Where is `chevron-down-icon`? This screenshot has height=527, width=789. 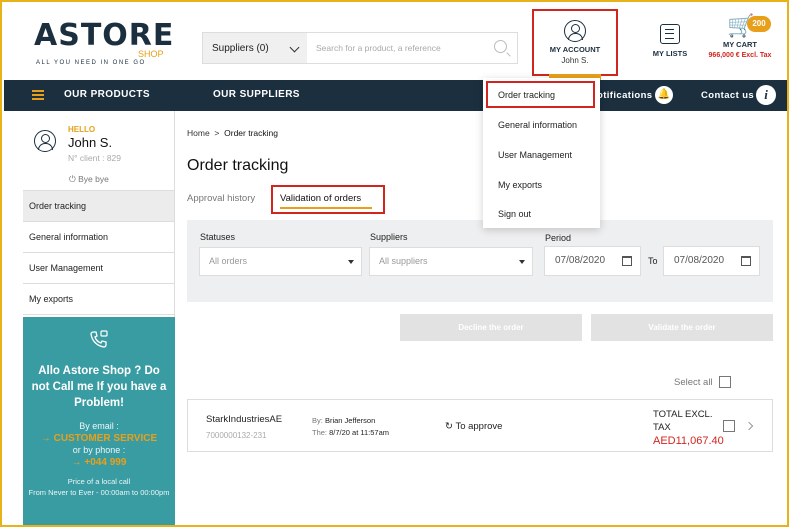 chevron-down-icon is located at coordinates (294, 47).